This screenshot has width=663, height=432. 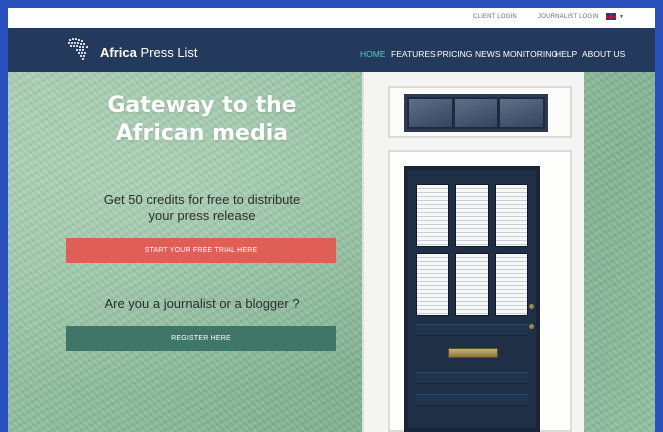 I want to click on hero-title: Gateway to the African media, so click(x=202, y=119).